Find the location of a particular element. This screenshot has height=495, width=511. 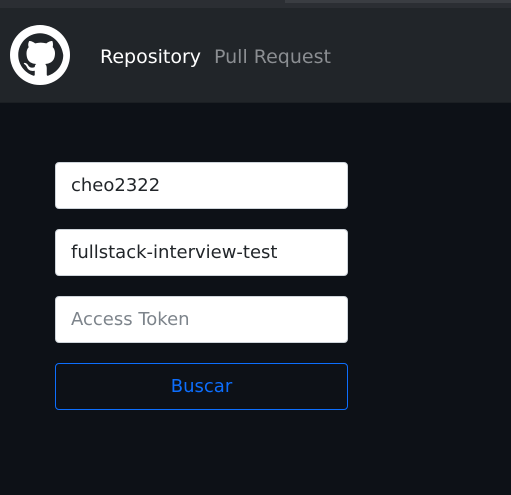

nav-link-pull-request: Pull Request is located at coordinates (272, 57).